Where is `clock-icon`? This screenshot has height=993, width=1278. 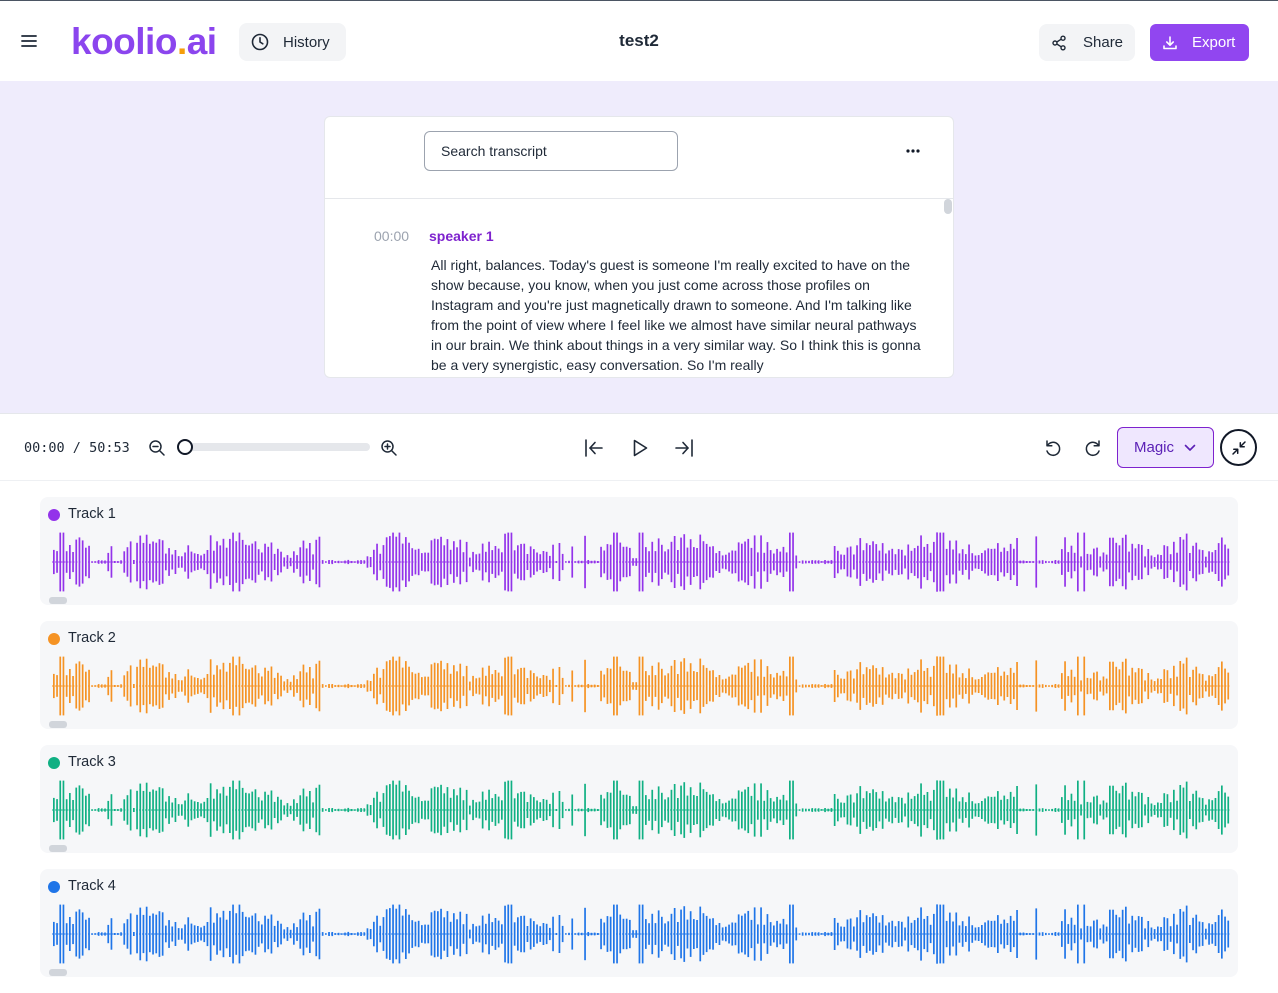 clock-icon is located at coordinates (260, 42).